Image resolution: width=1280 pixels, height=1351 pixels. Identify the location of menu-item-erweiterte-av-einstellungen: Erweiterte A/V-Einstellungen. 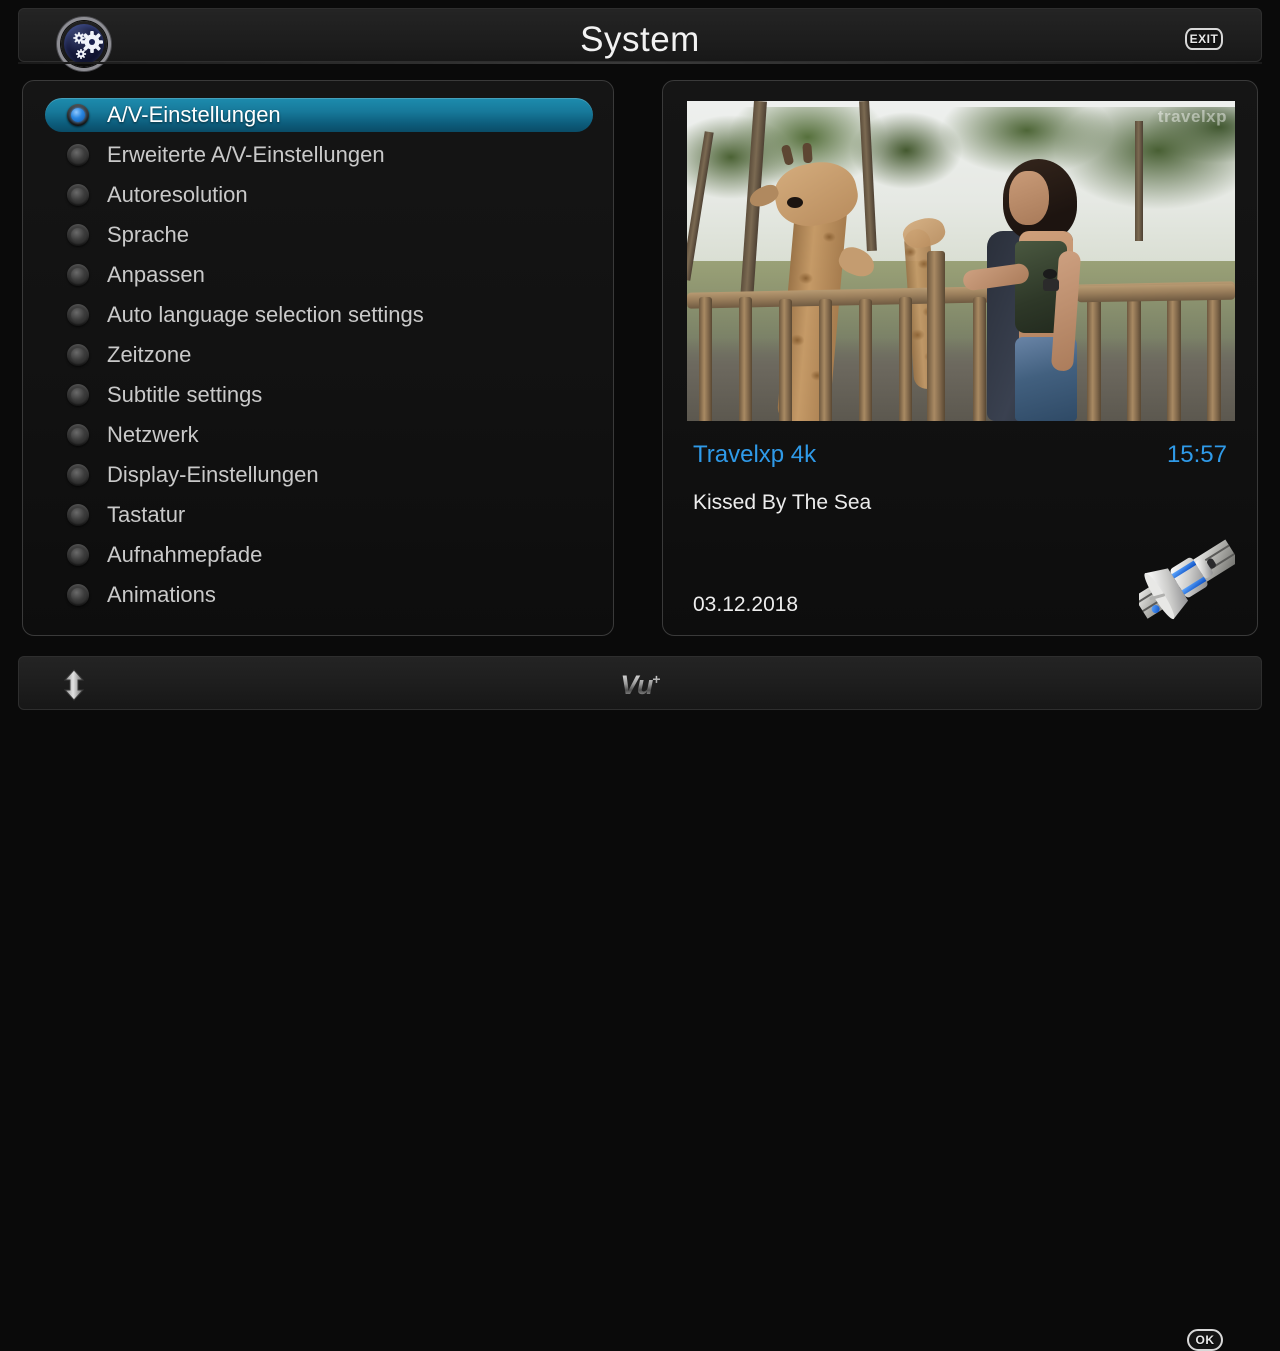
(319, 155).